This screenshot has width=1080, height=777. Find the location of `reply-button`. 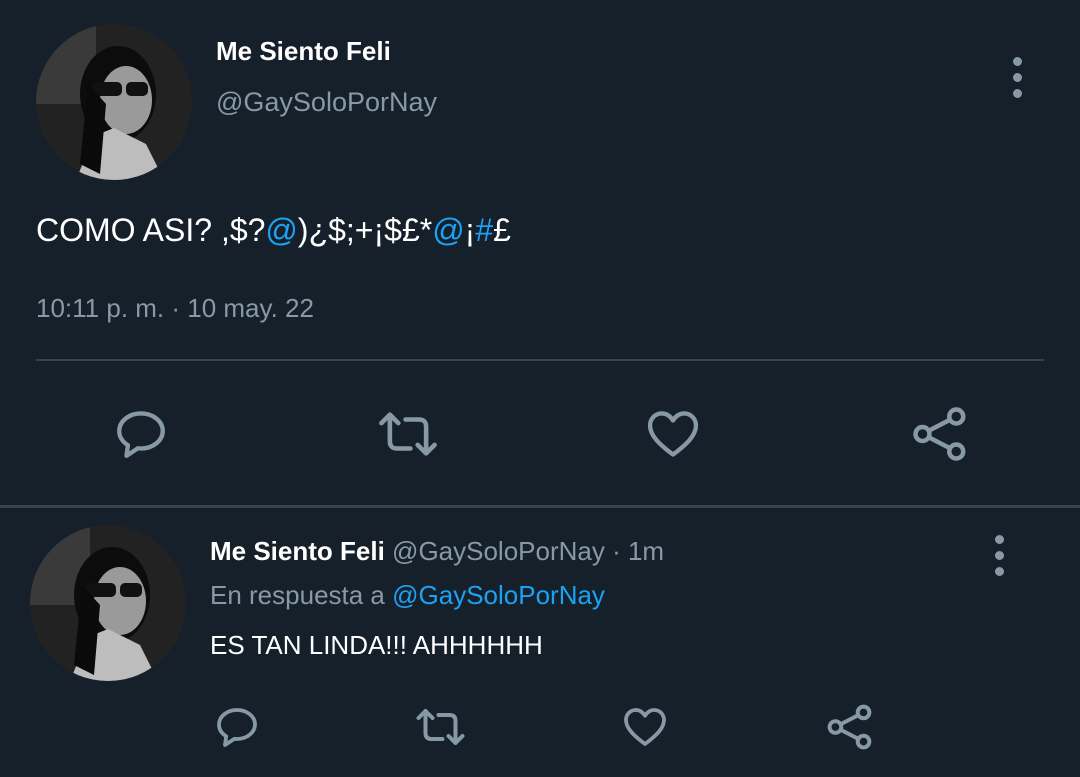

reply-button is located at coordinates (141, 434).